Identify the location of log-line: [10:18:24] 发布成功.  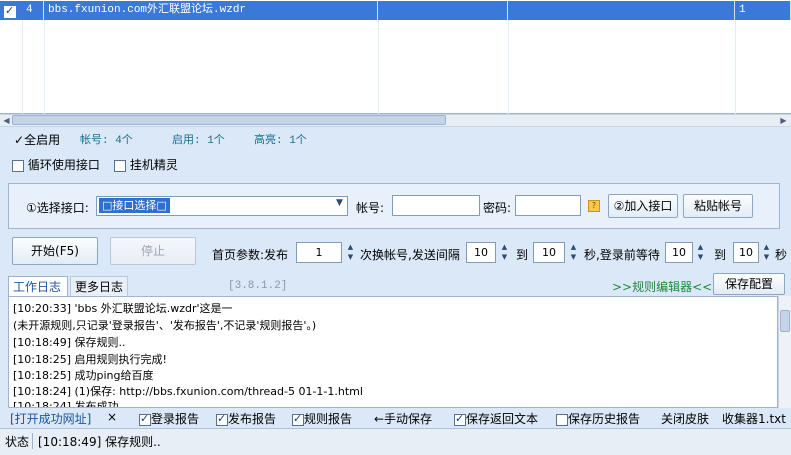
(66, 404).